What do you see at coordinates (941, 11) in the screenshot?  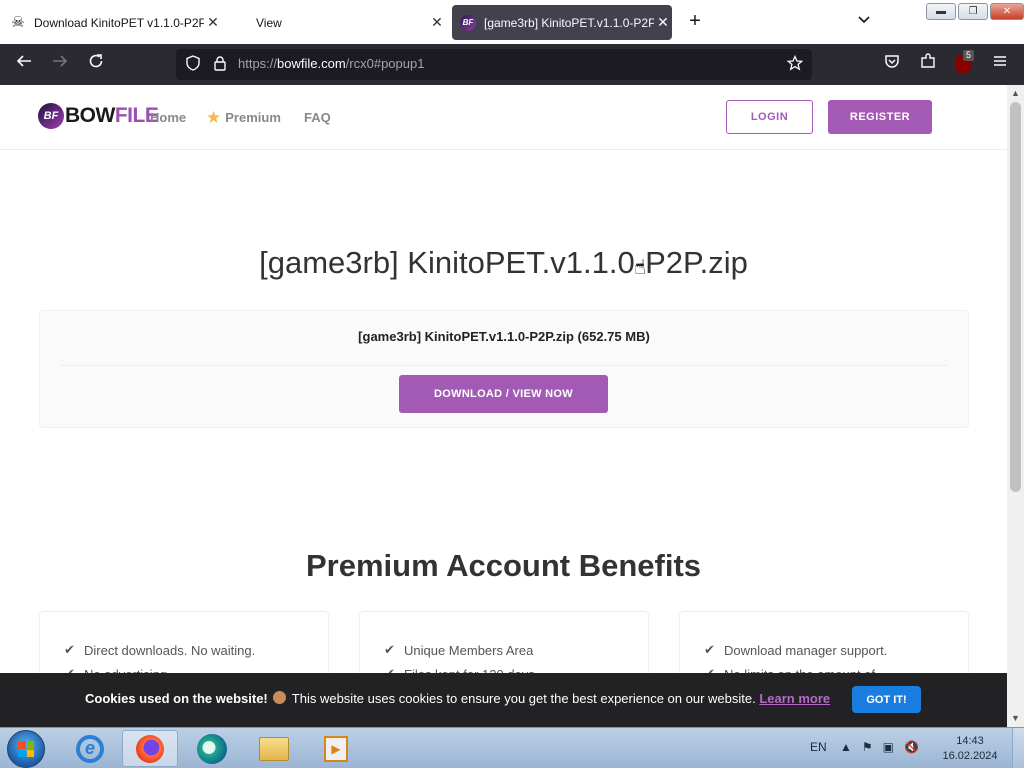 I see `minimize-button: ▬` at bounding box center [941, 11].